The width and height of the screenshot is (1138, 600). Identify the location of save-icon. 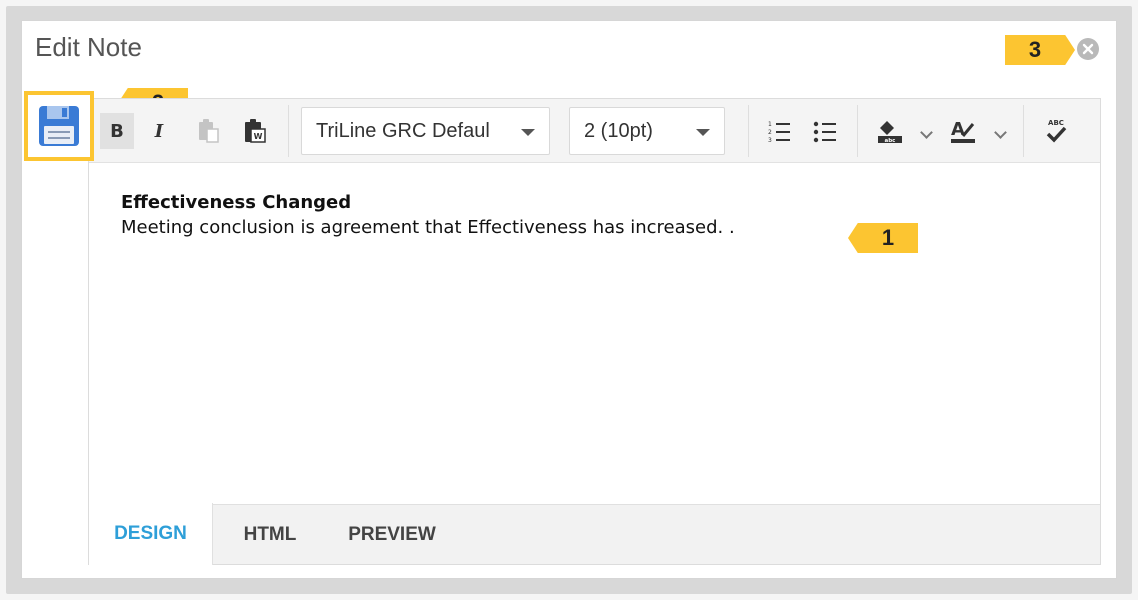
(59, 126).